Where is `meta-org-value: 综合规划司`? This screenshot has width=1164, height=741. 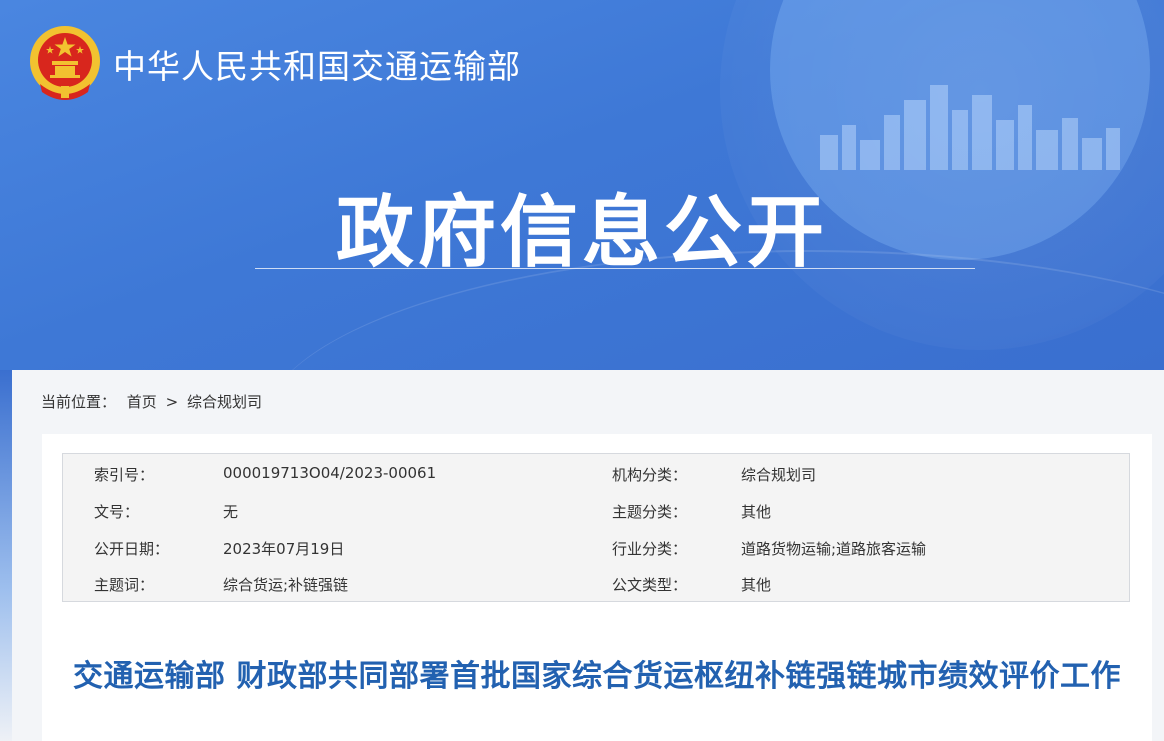
meta-org-value: 综合规划司 is located at coordinates (779, 475).